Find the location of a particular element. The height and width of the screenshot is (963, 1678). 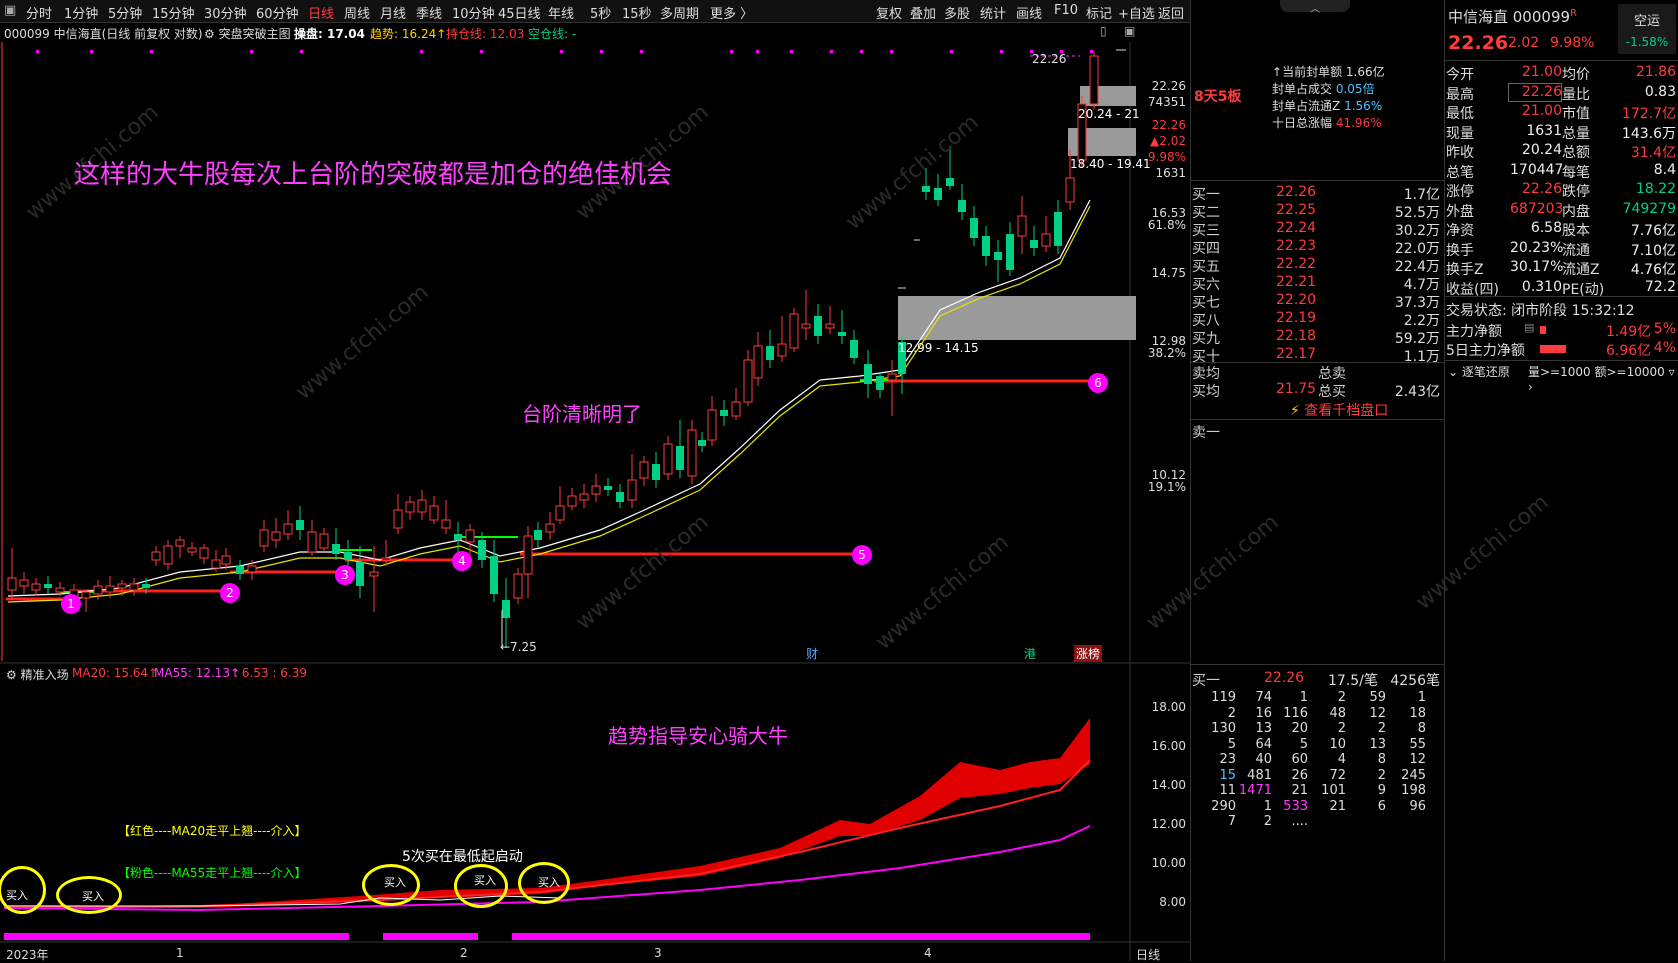

zone-label-1: 12.99 - 14.15 is located at coordinates (938, 348).